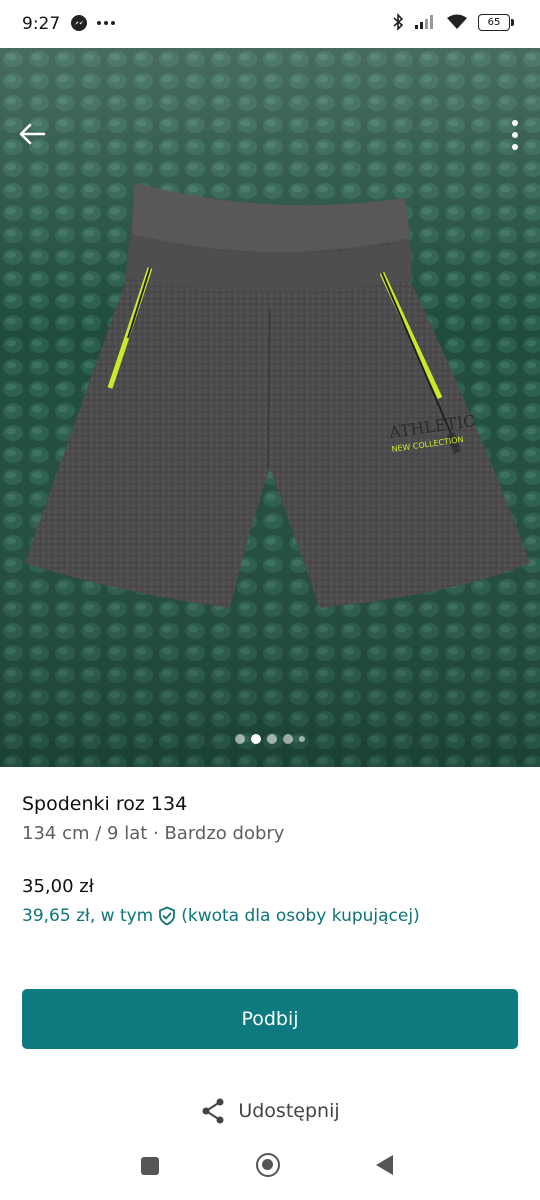 Image resolution: width=540 pixels, height=1200 pixels. I want to click on battery-icon: 65, so click(496, 22).